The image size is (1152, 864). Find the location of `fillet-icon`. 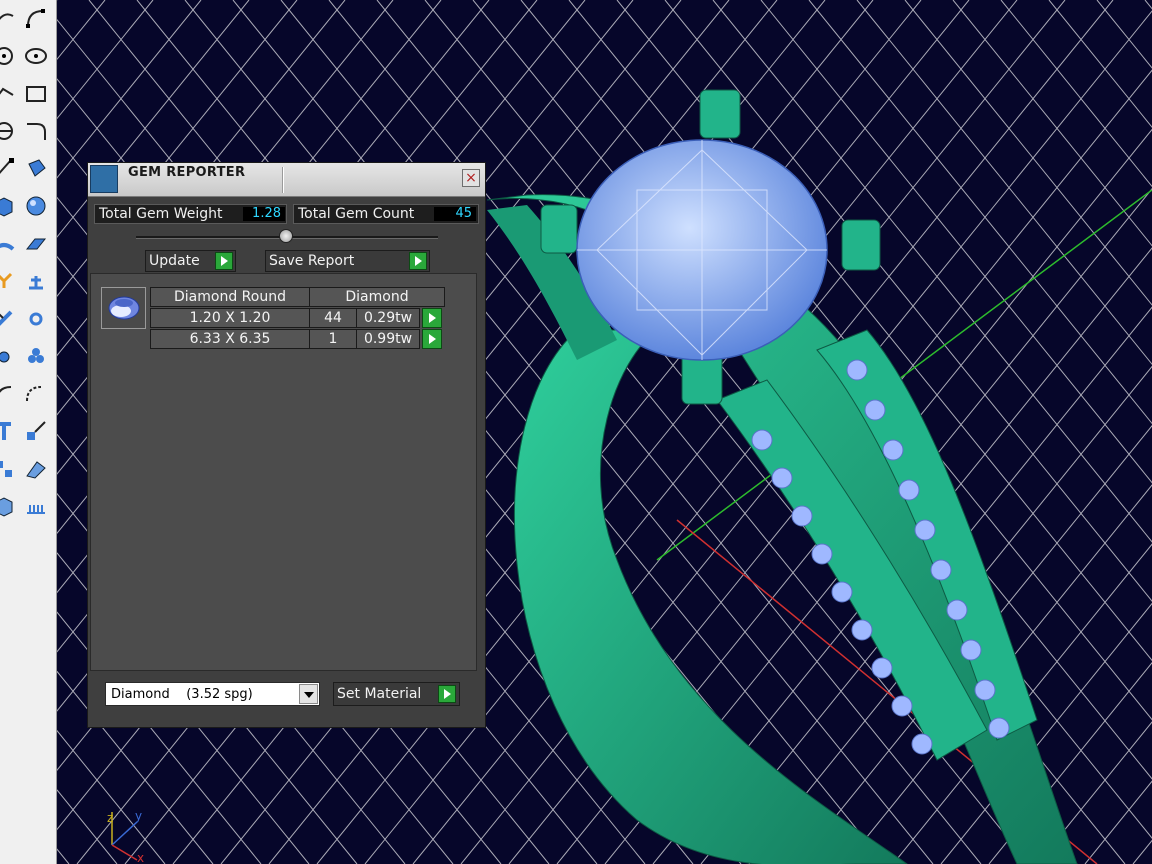

fillet-icon is located at coordinates (36, 132).